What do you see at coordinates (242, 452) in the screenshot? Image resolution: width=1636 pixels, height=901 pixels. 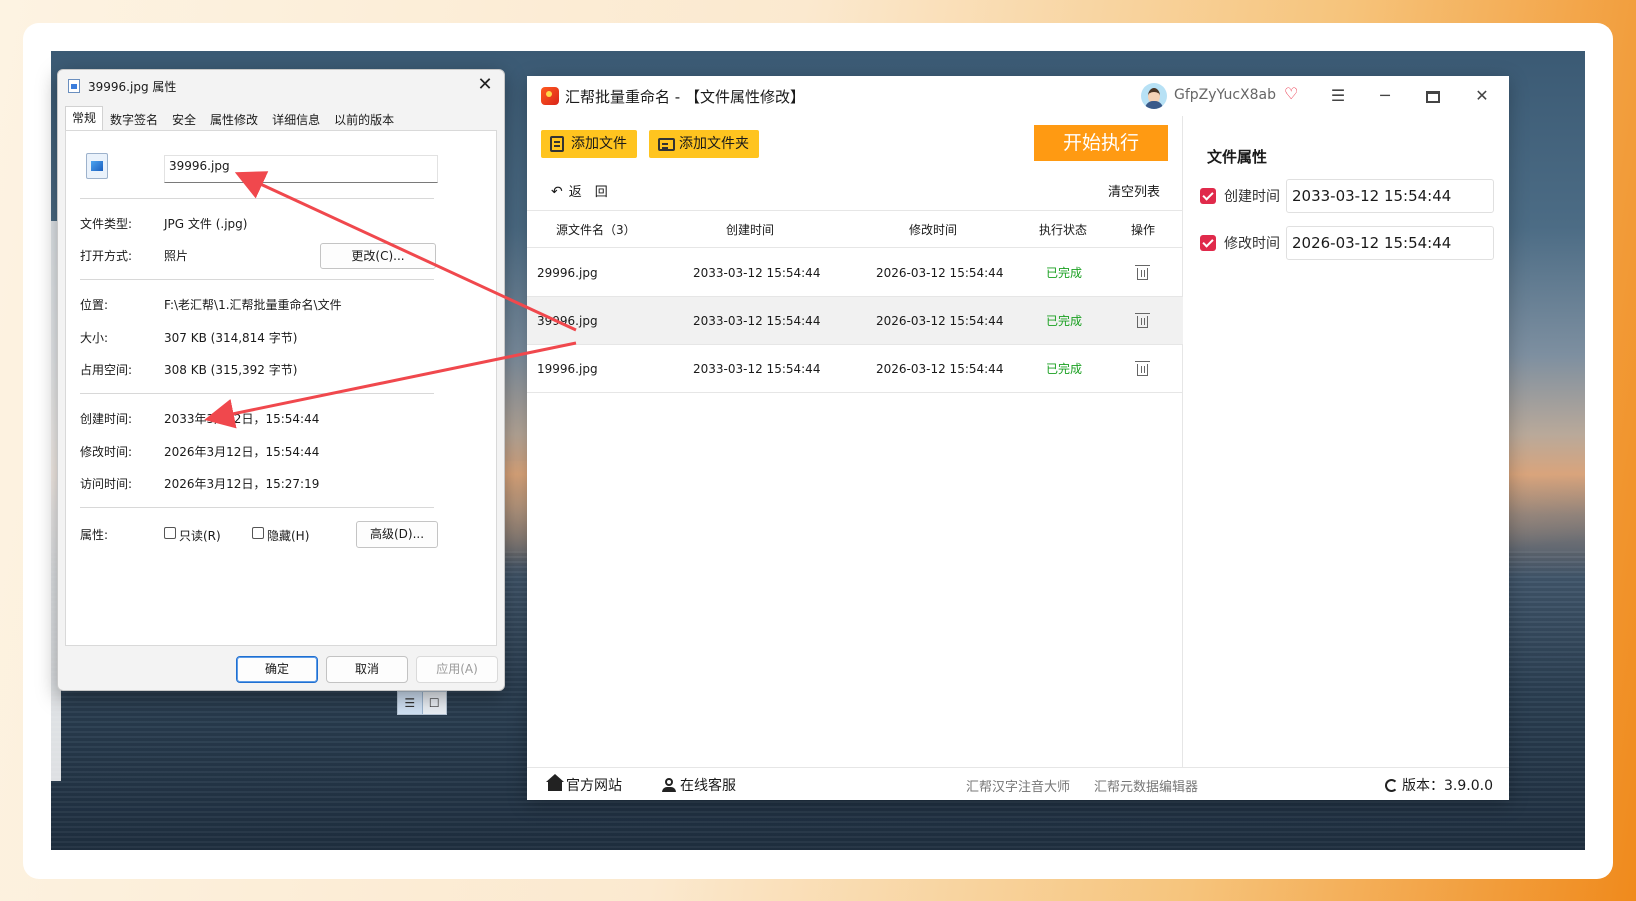 I see `modified-time-value: 2026年3月12日，15:54:44` at bounding box center [242, 452].